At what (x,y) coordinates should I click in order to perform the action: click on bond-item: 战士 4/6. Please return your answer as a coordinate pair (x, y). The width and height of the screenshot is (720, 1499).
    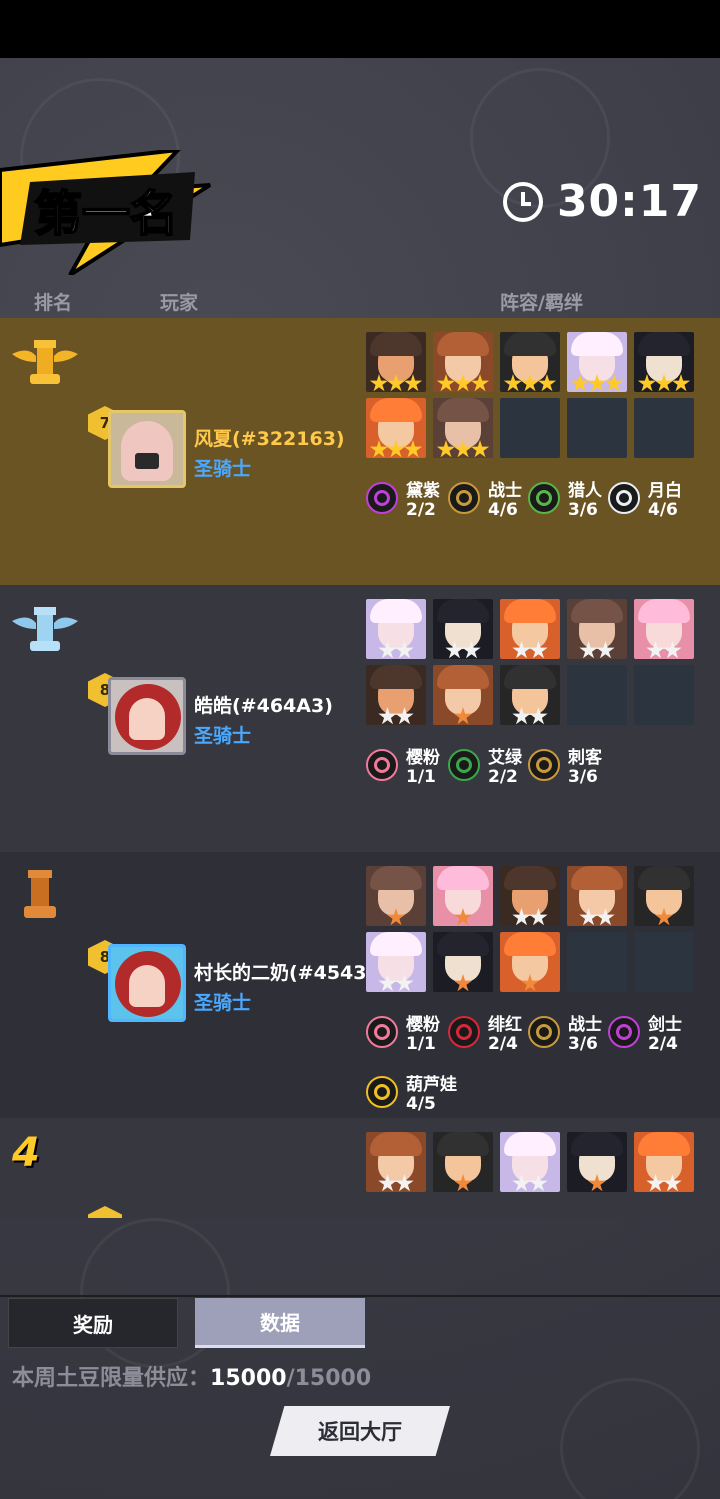
    Looking at the image, I should click on (490, 501).